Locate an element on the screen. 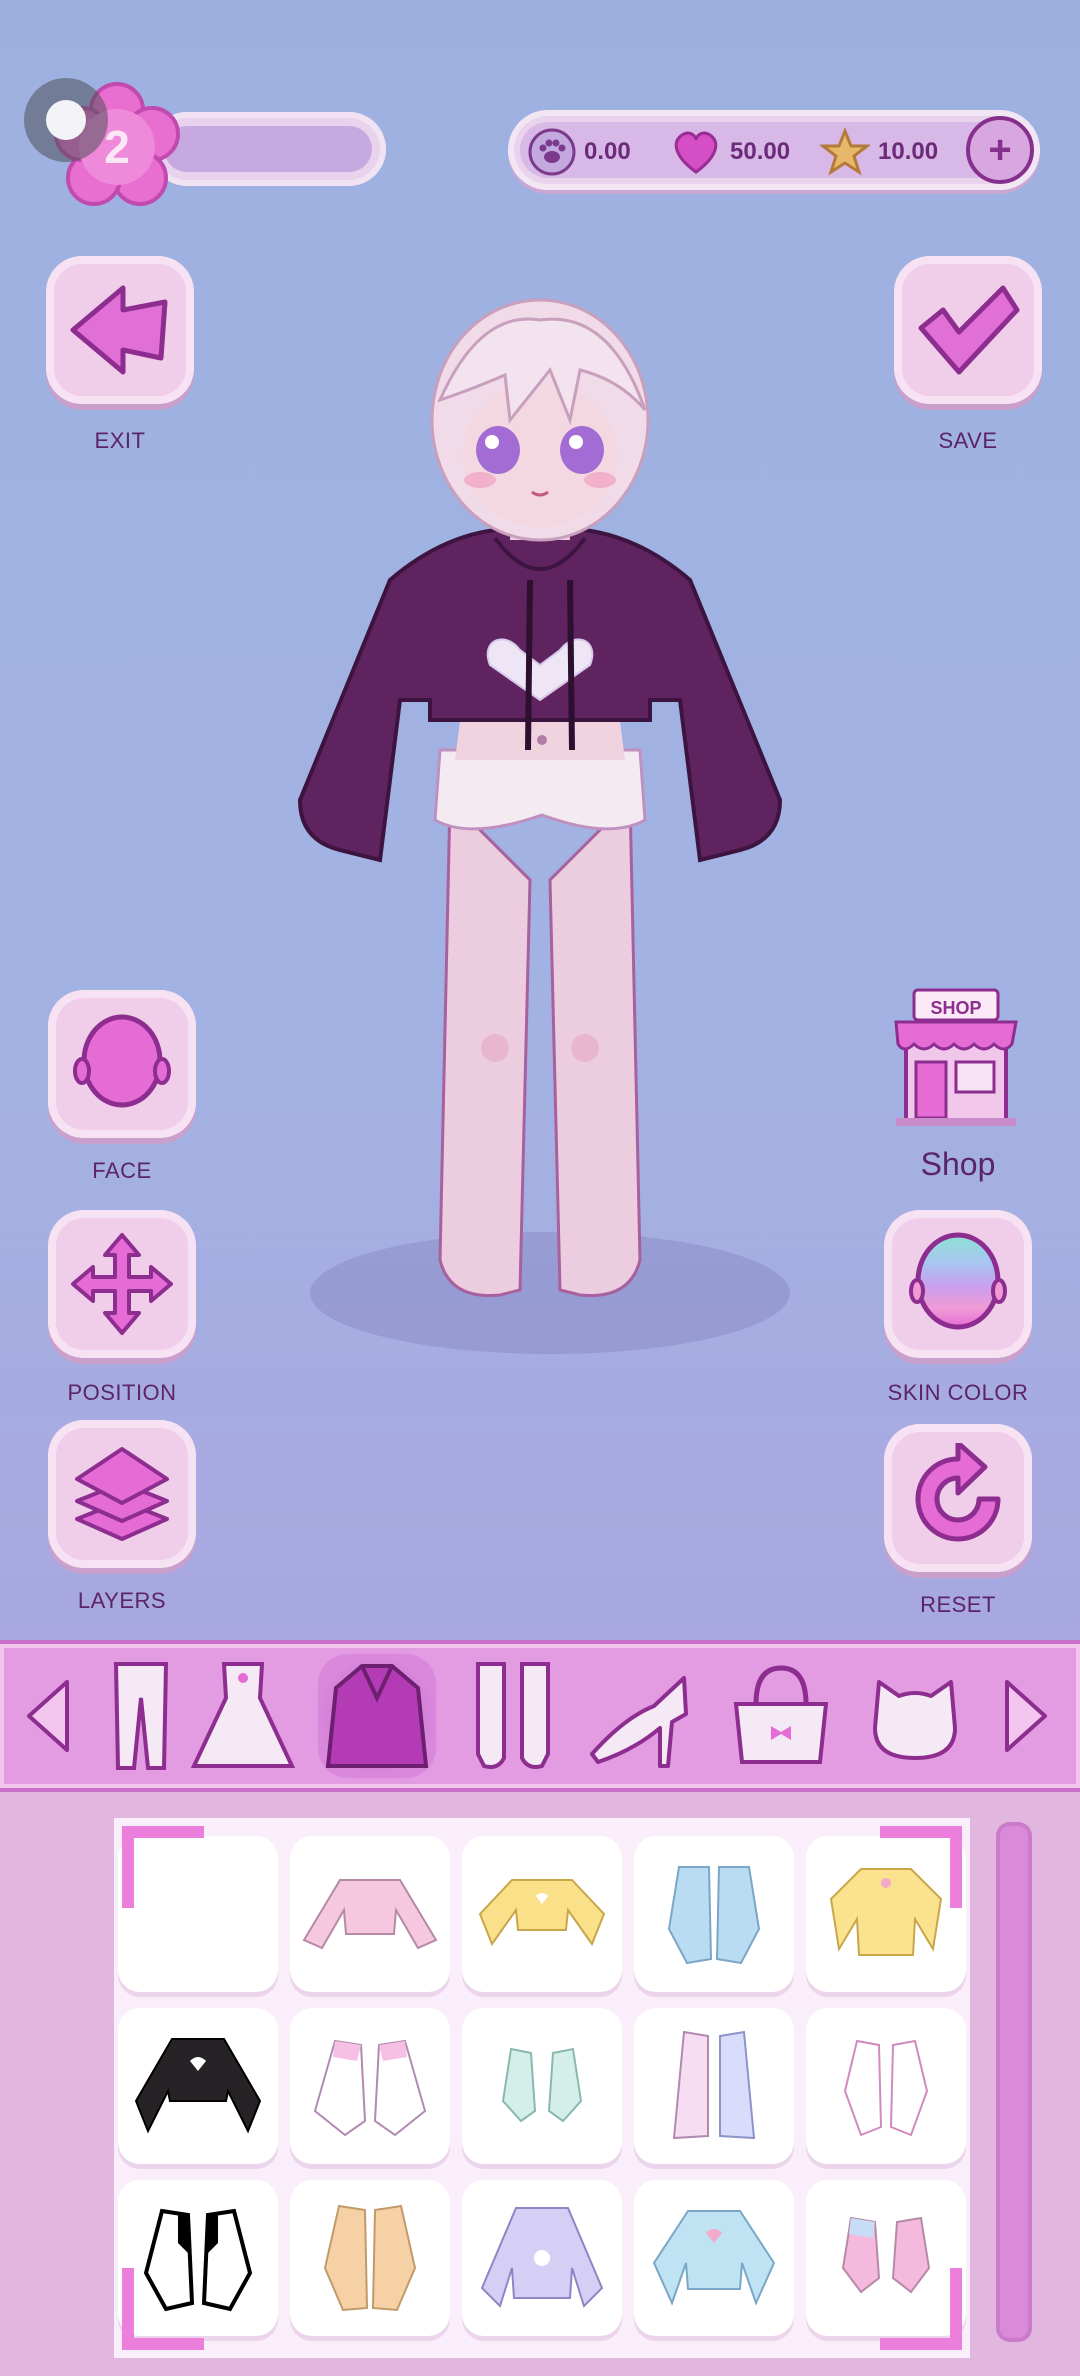  heart-icon is located at coordinates (696, 152).